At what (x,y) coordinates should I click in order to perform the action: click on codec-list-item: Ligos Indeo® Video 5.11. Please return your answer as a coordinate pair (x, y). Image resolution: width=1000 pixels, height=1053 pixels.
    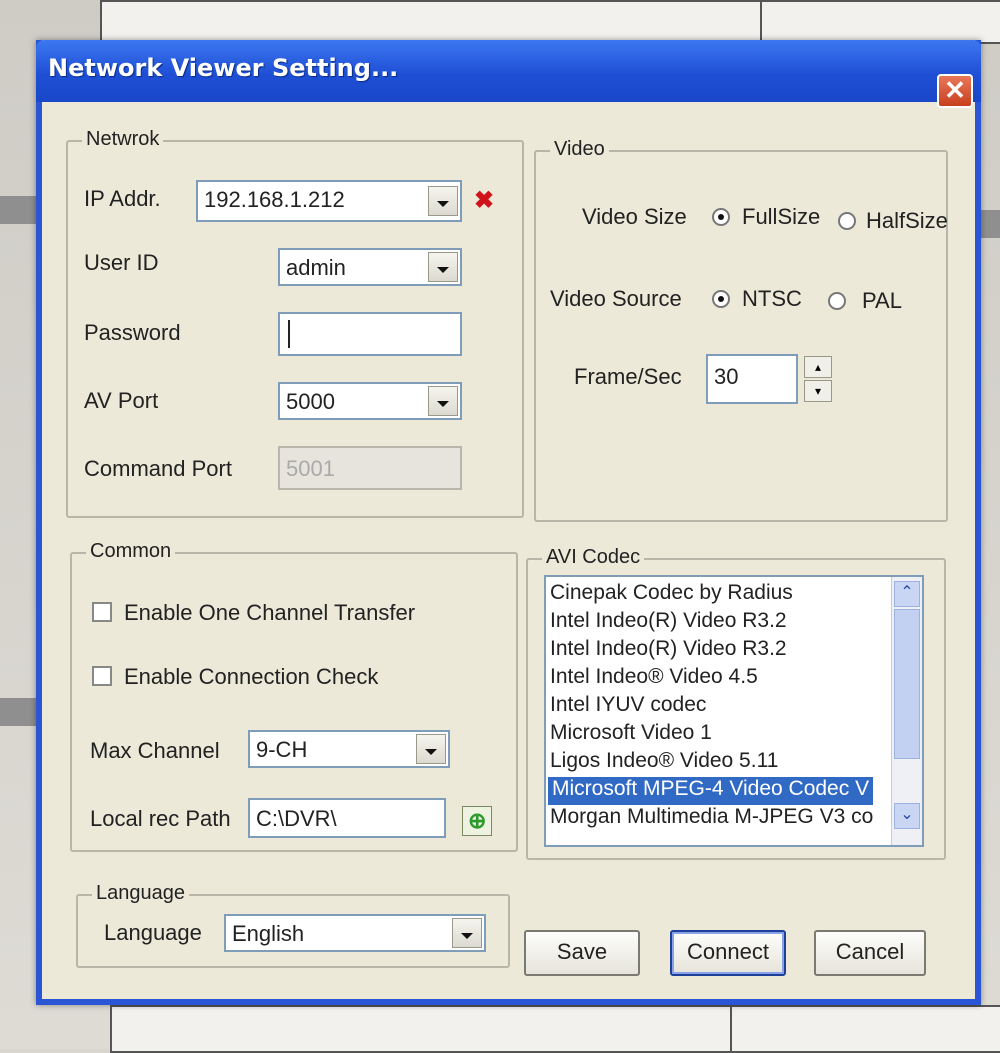
    Looking at the image, I should click on (664, 763).